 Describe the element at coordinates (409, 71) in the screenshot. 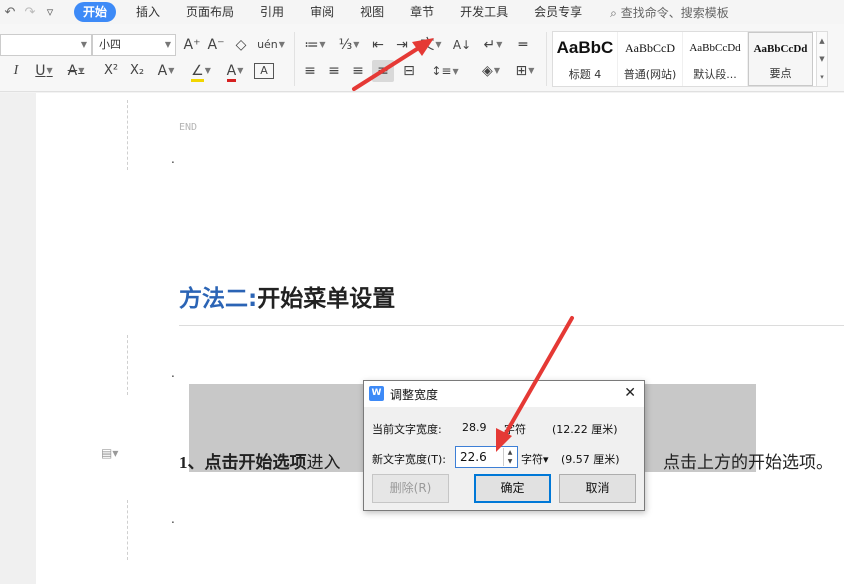

I see `distributed-align-icon: ⊟` at that location.